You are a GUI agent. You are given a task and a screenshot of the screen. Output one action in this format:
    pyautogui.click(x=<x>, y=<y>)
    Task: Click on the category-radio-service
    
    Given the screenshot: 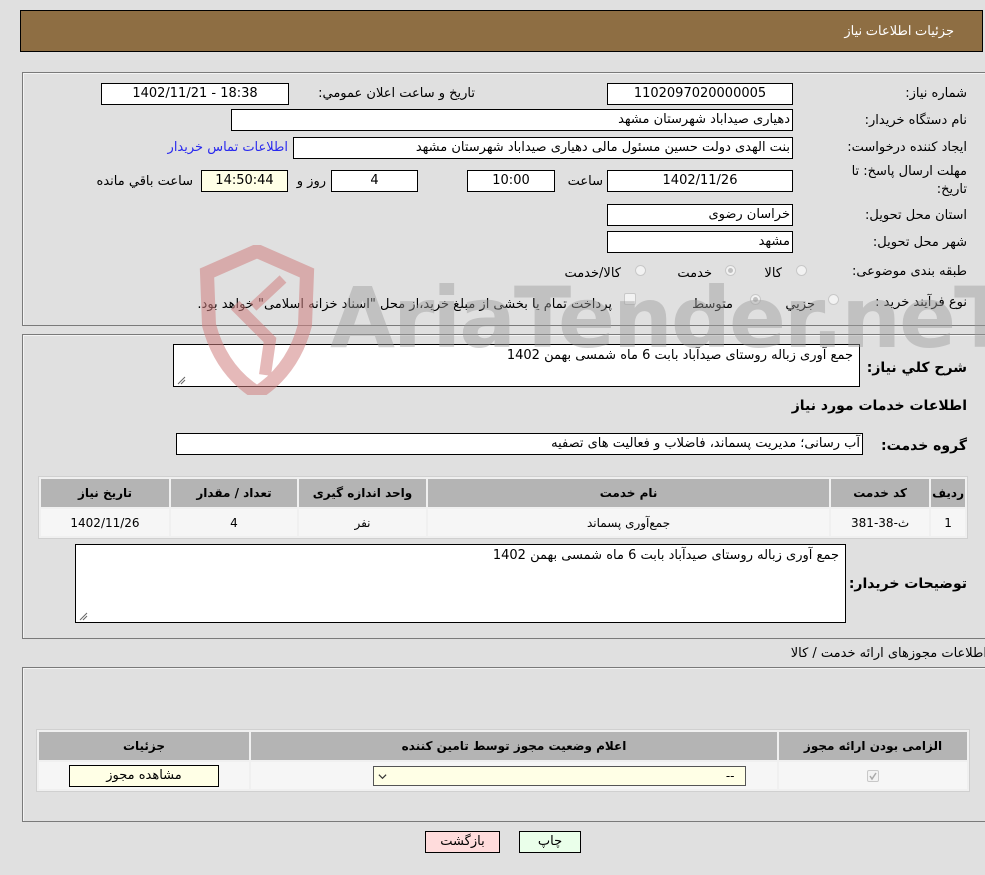 What is the action you would take?
    pyautogui.click(x=730, y=270)
    